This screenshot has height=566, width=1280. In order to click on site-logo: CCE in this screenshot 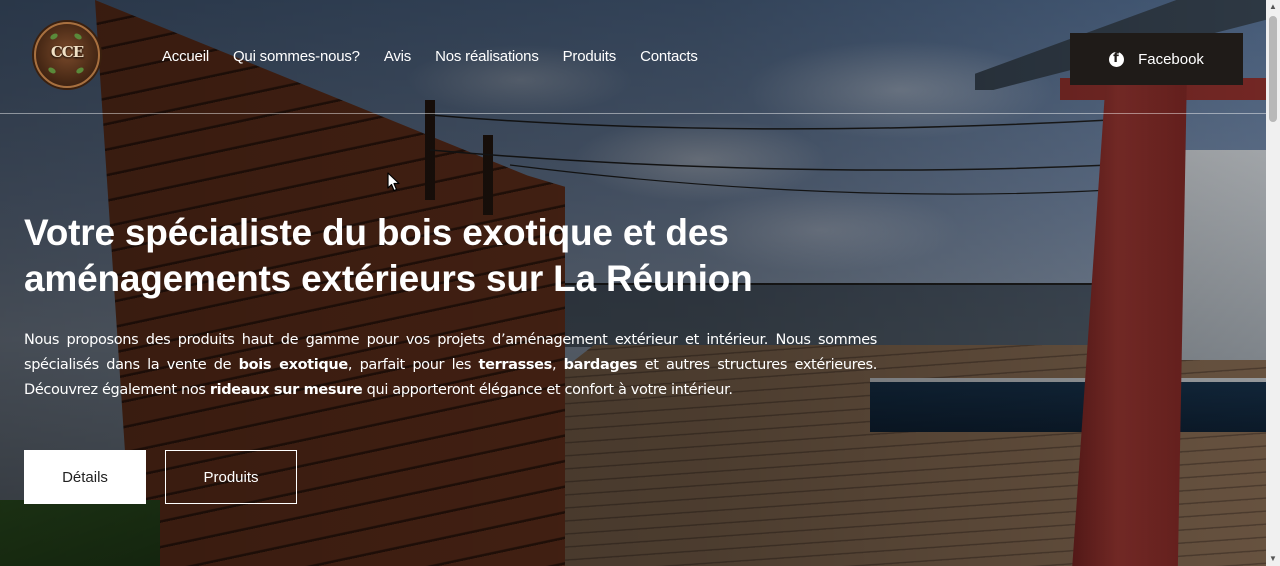, I will do `click(67, 55)`.